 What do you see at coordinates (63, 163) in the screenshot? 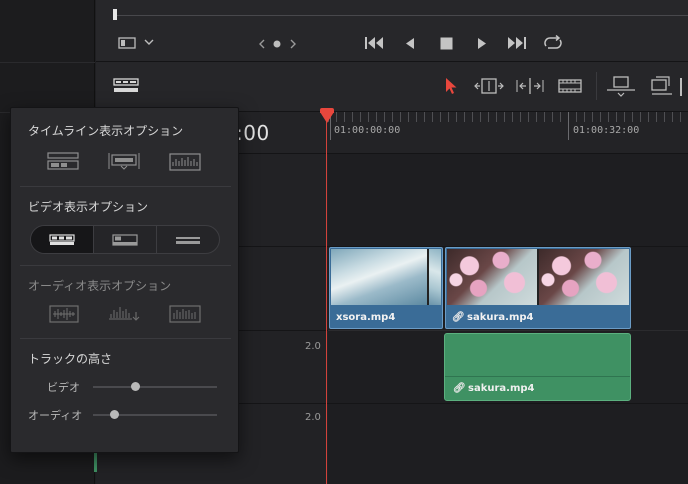
I see `stacked-timelines-icon` at bounding box center [63, 163].